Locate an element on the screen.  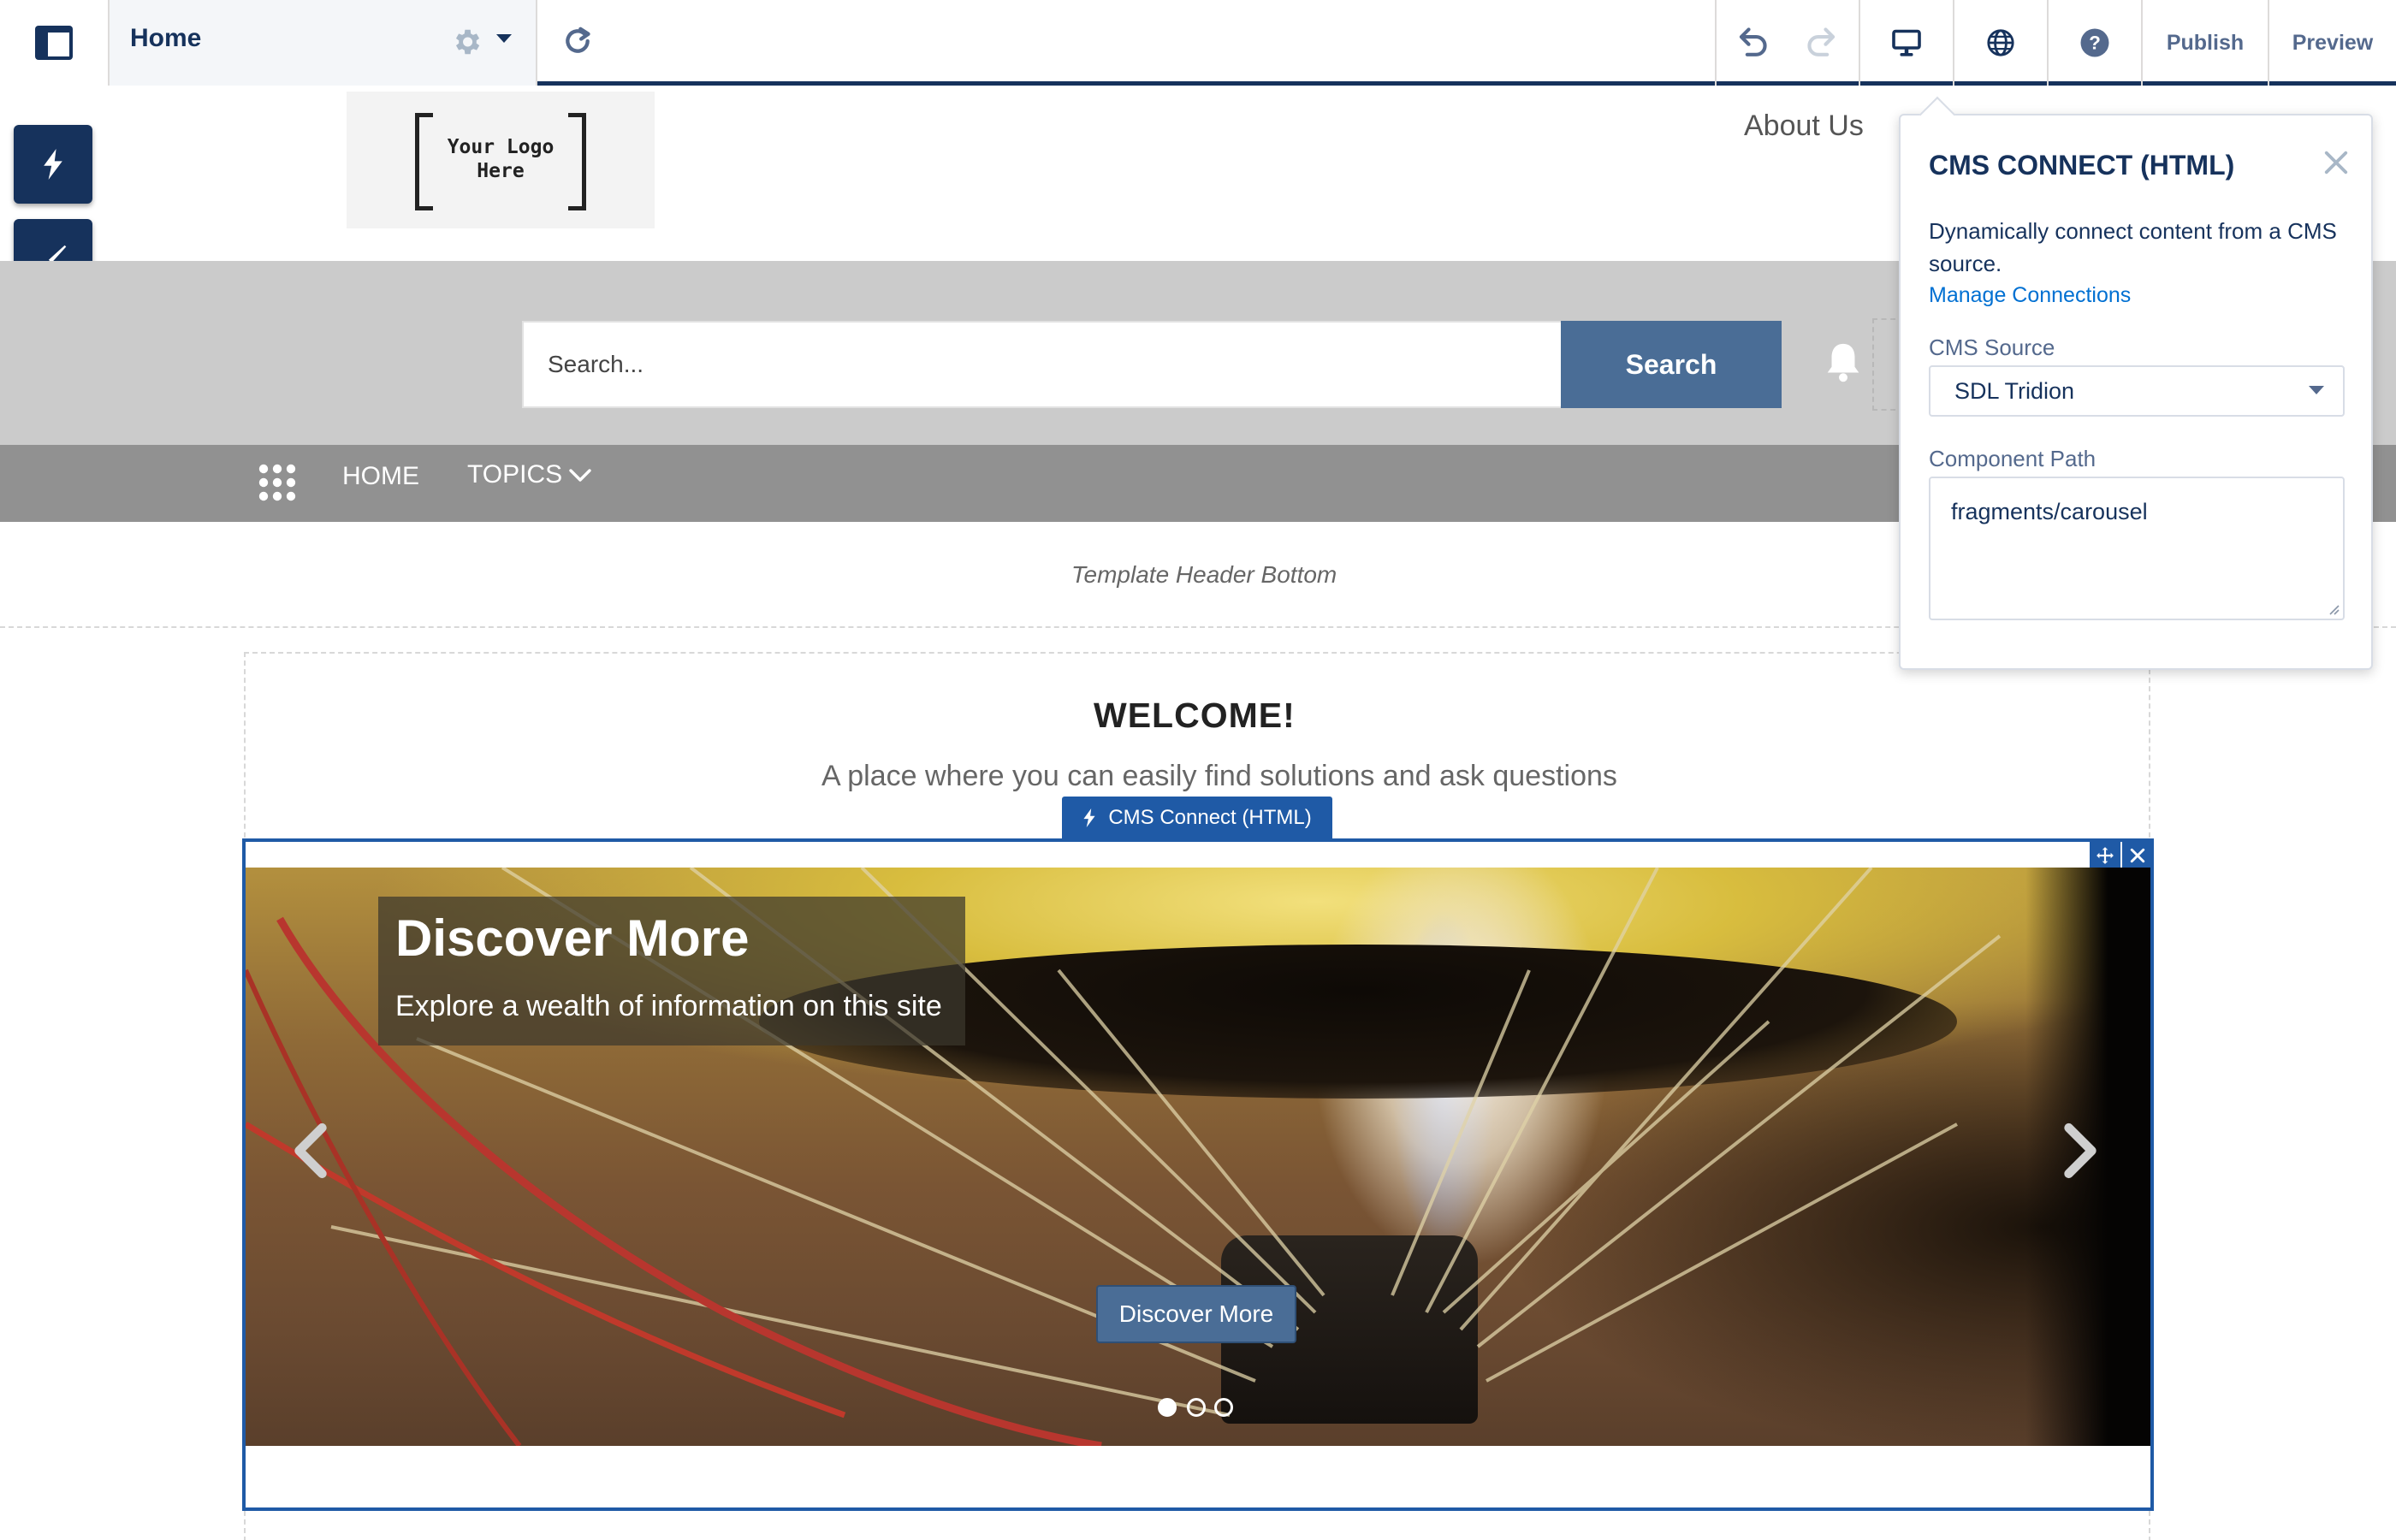
move-component-button is located at coordinates (2105, 855).